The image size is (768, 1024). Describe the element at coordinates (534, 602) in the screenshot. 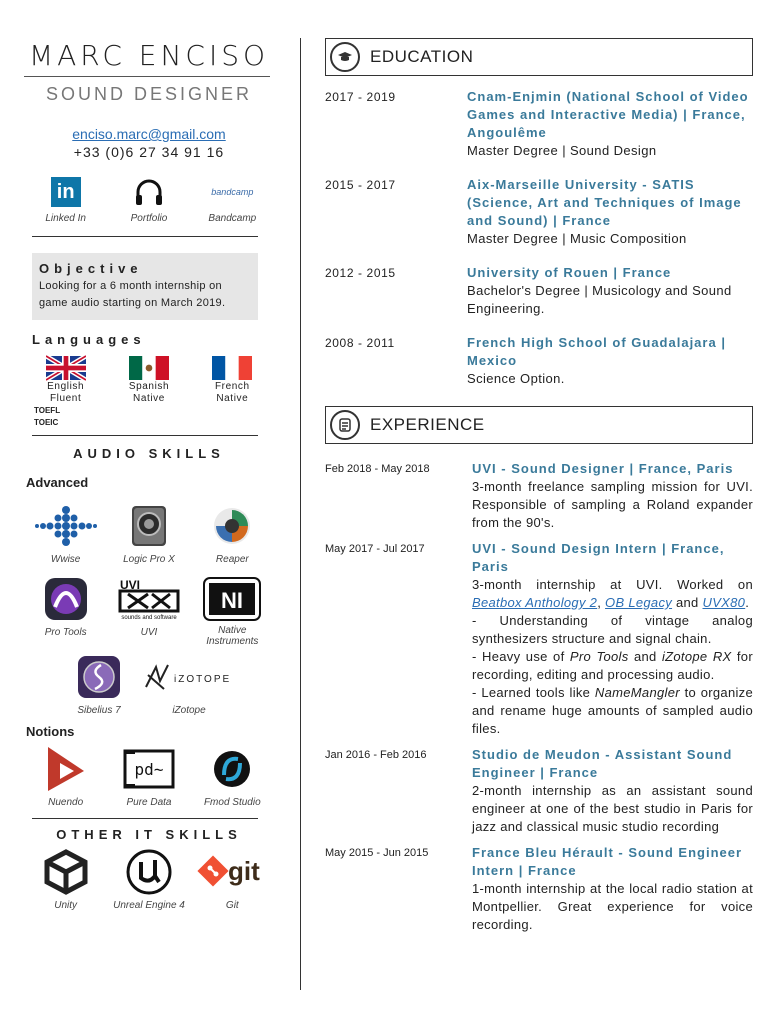

I see `beatbox-anthology-link: Beatbox Anthology 2` at that location.